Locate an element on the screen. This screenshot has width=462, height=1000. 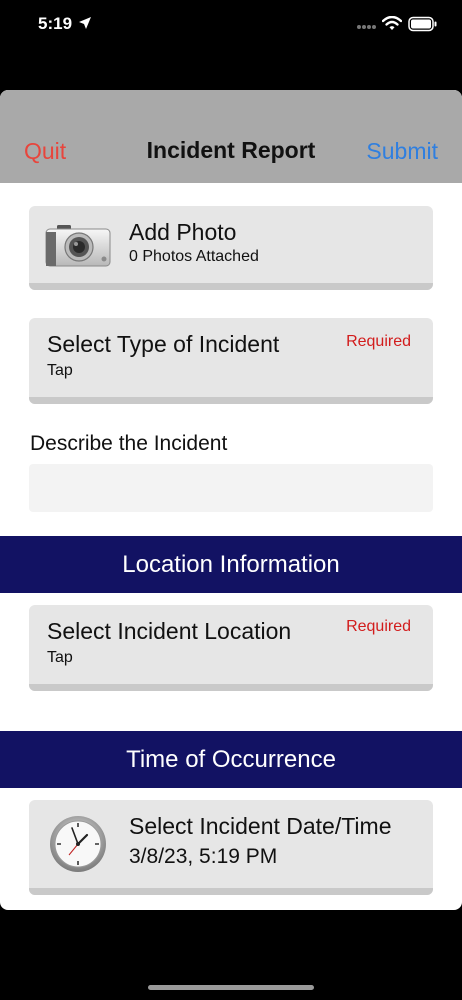
incident-type-title: Select Type of Incident is located at coordinates (163, 344).